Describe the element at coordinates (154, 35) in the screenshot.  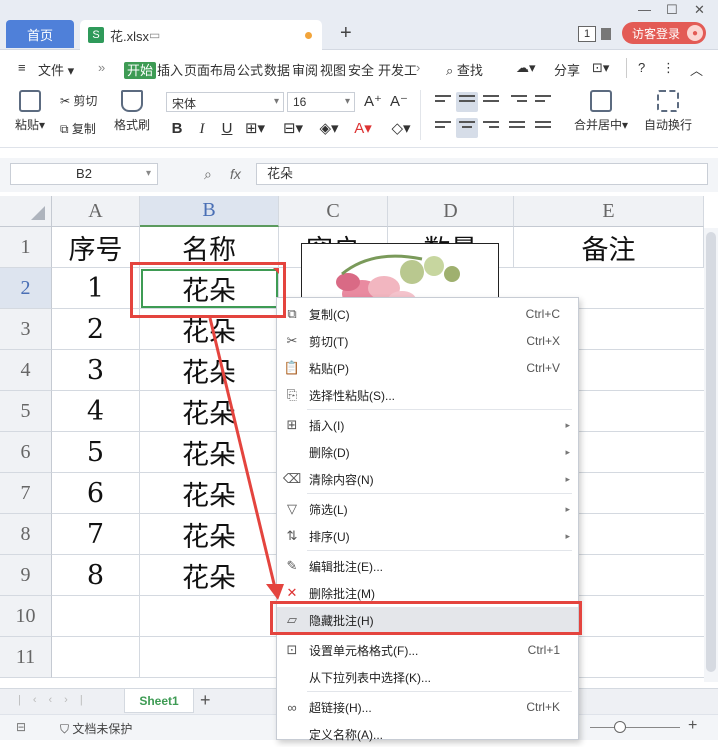
I see `monitor-icon: ▭` at that location.